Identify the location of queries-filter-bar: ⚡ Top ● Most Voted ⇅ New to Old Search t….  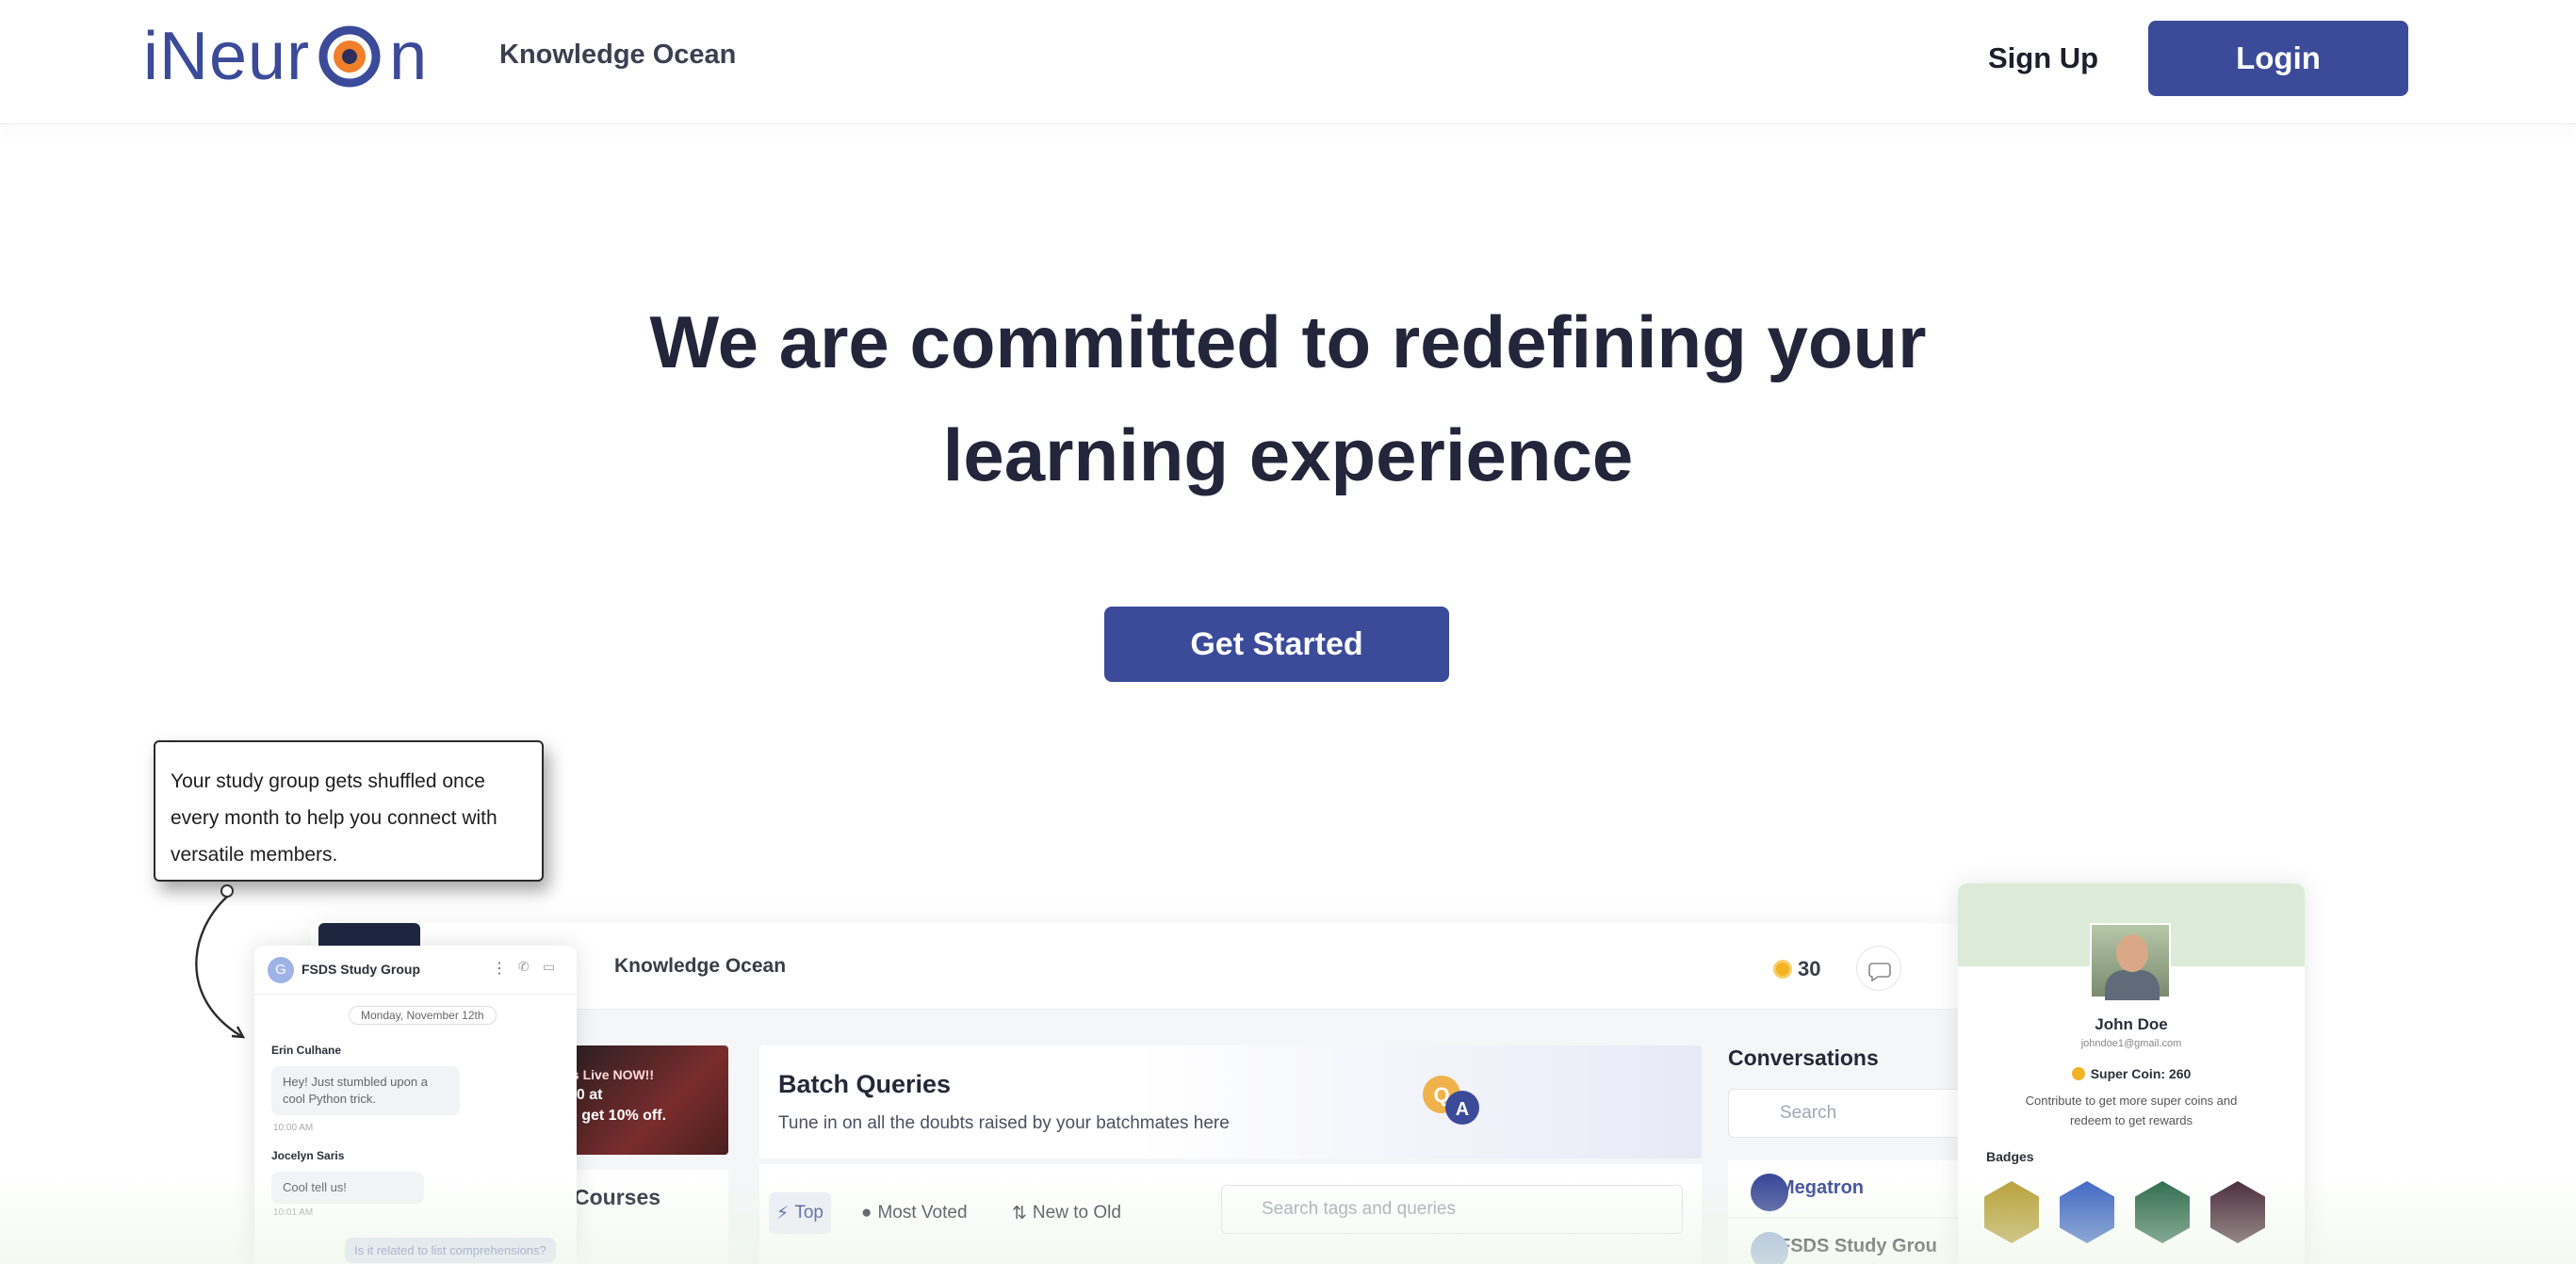
(1230, 1214).